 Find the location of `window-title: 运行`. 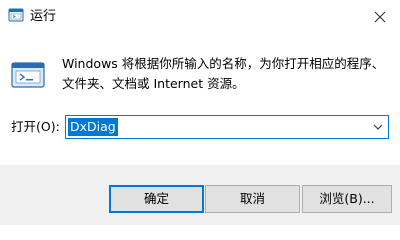

window-title: 运行 is located at coordinates (43, 16).